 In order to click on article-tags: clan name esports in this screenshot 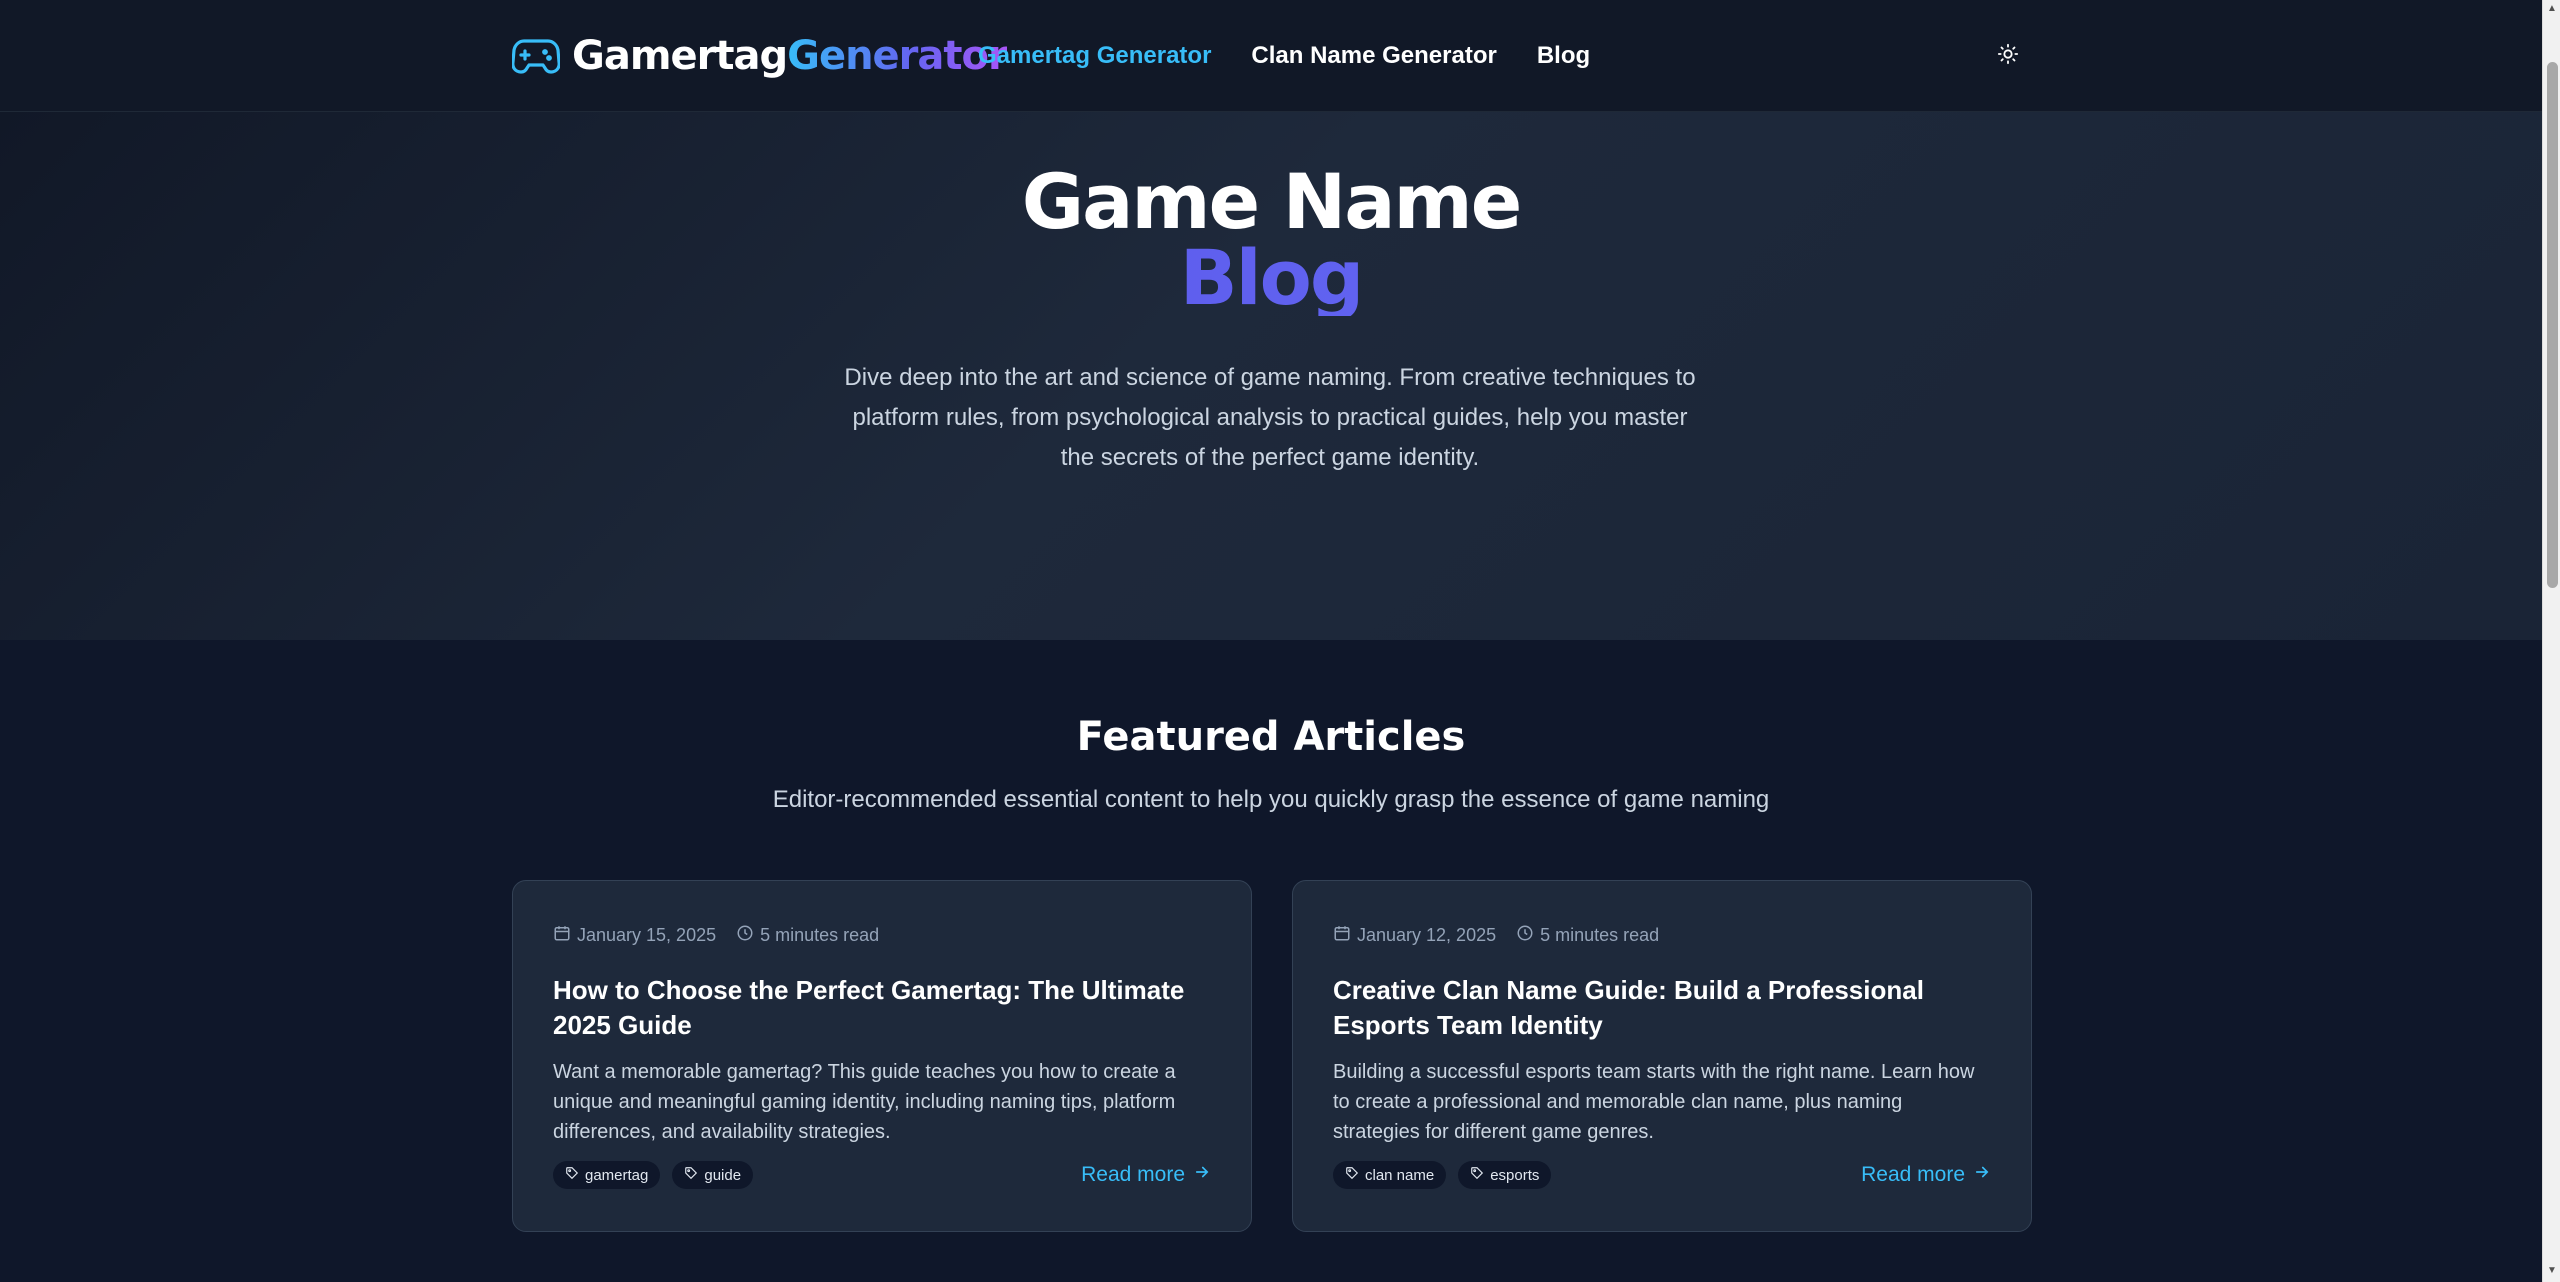, I will do `click(1442, 1175)`.